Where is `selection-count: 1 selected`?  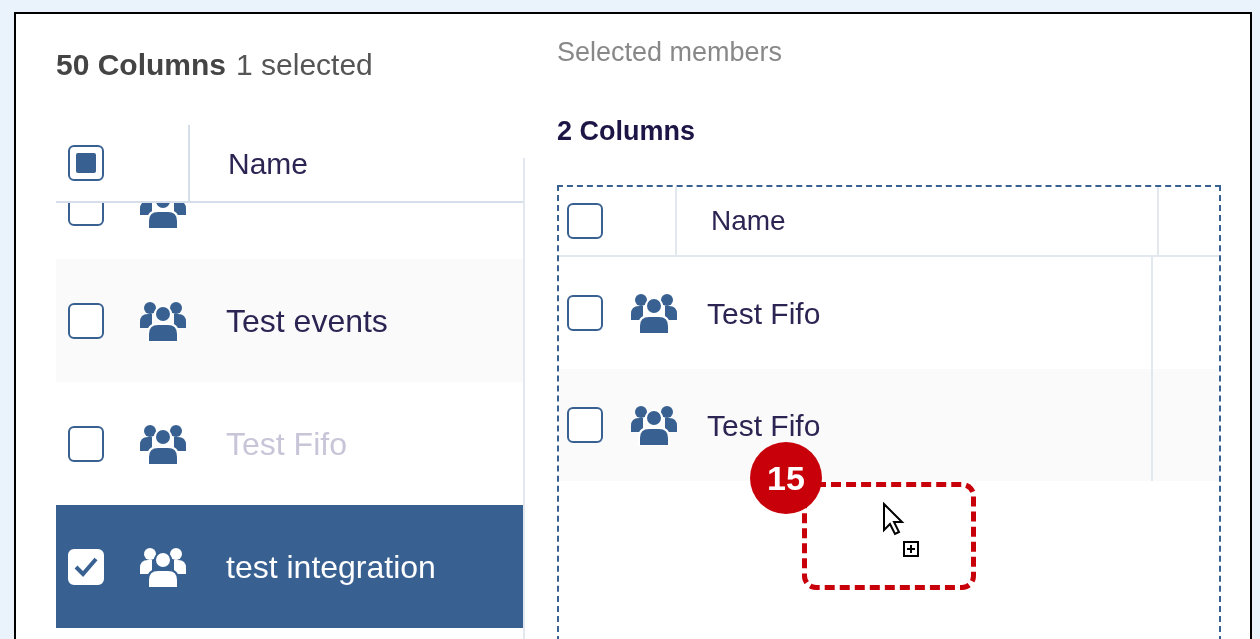
selection-count: 1 selected is located at coordinates (304, 64).